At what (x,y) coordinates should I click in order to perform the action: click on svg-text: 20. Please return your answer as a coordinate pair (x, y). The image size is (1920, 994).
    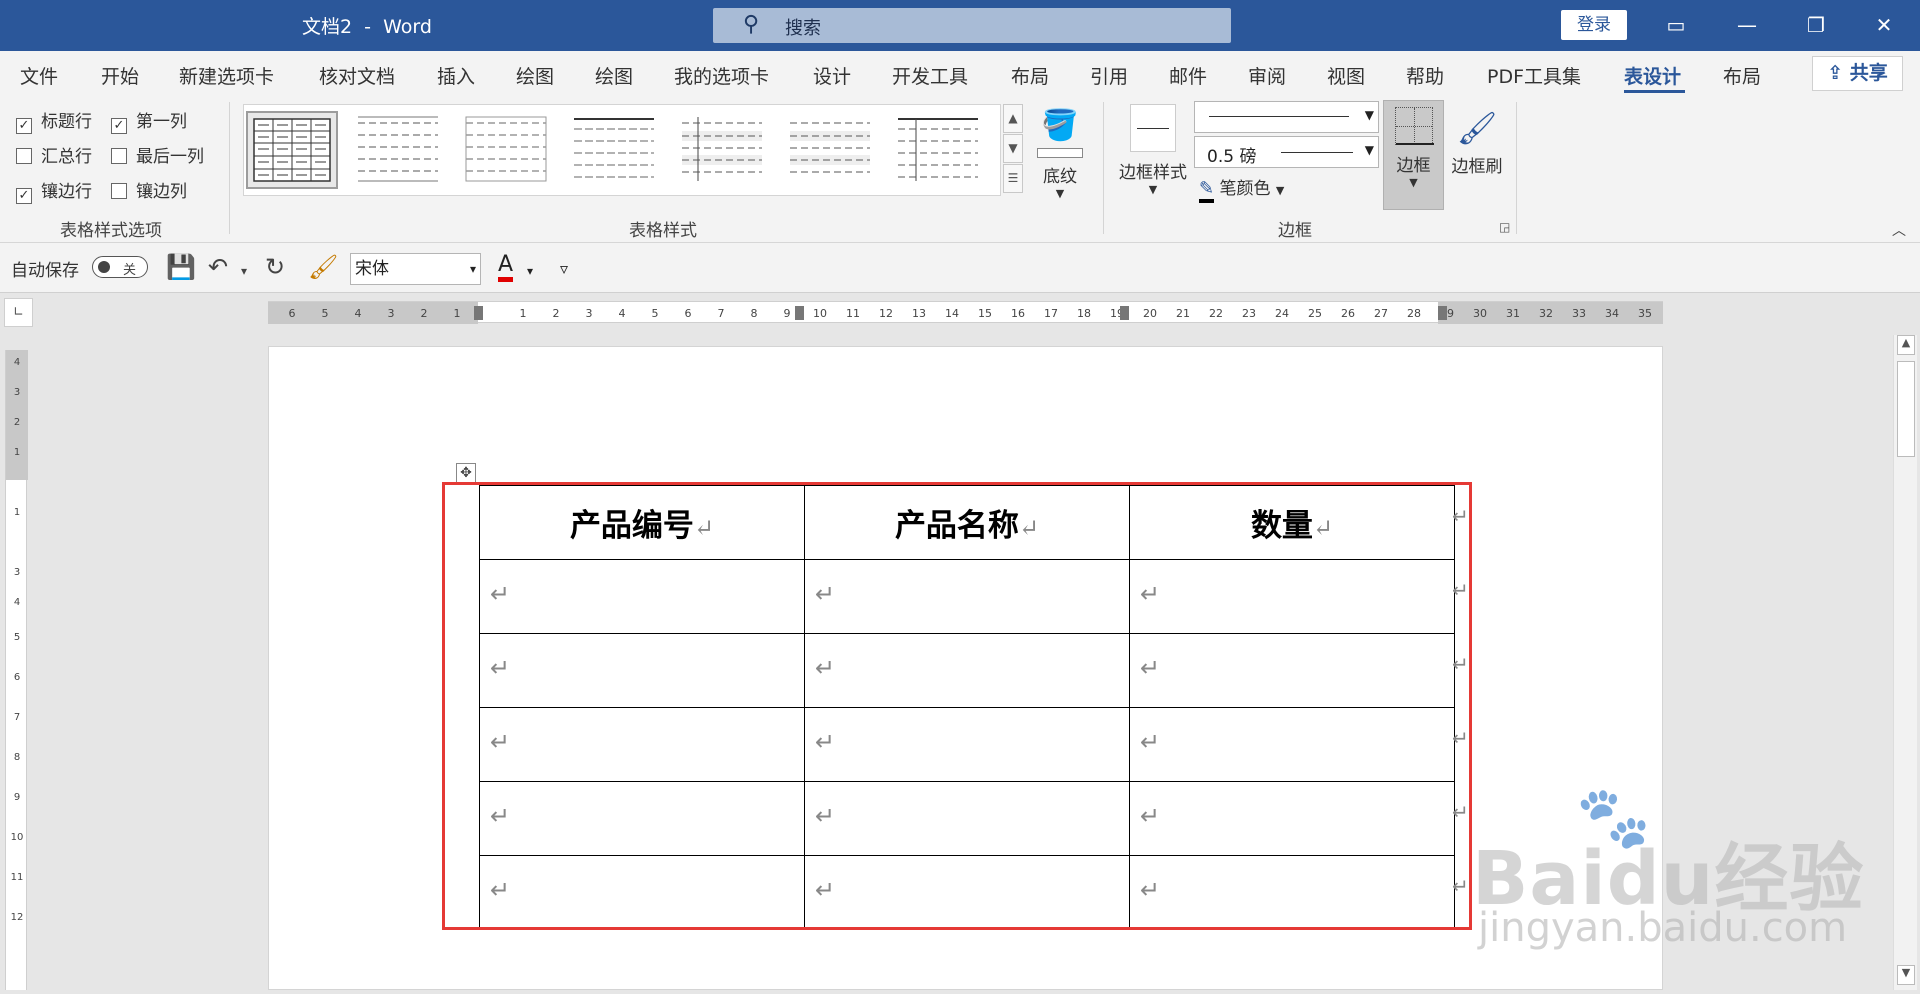
    Looking at the image, I should click on (1150, 313).